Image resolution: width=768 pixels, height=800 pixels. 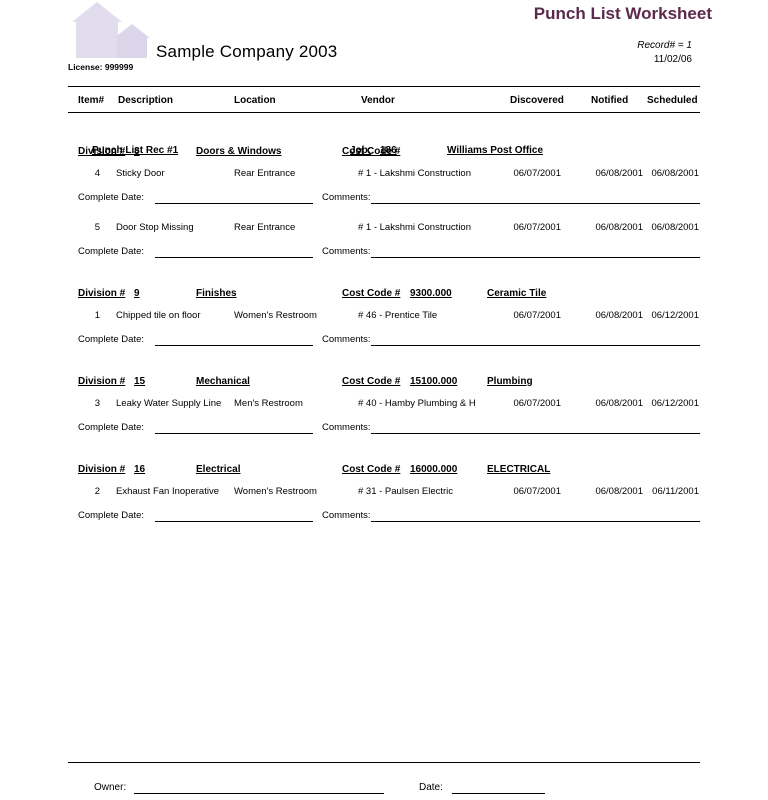 I want to click on division-number: 9, so click(x=137, y=293).